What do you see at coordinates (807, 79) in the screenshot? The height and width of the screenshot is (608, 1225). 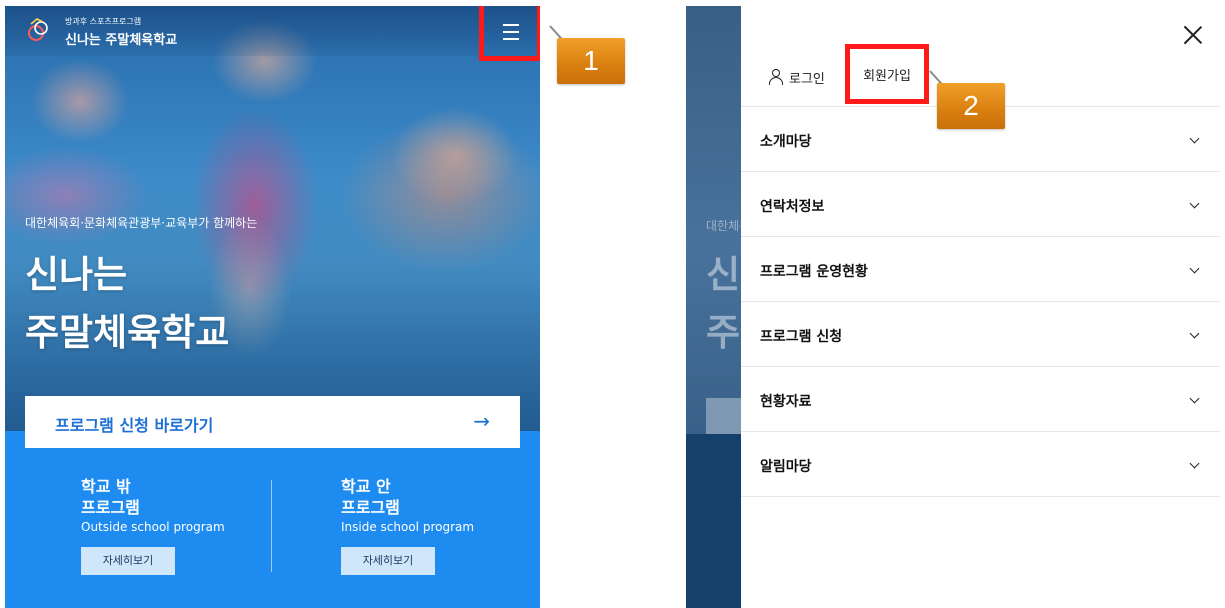 I see `login-label: 로그인` at bounding box center [807, 79].